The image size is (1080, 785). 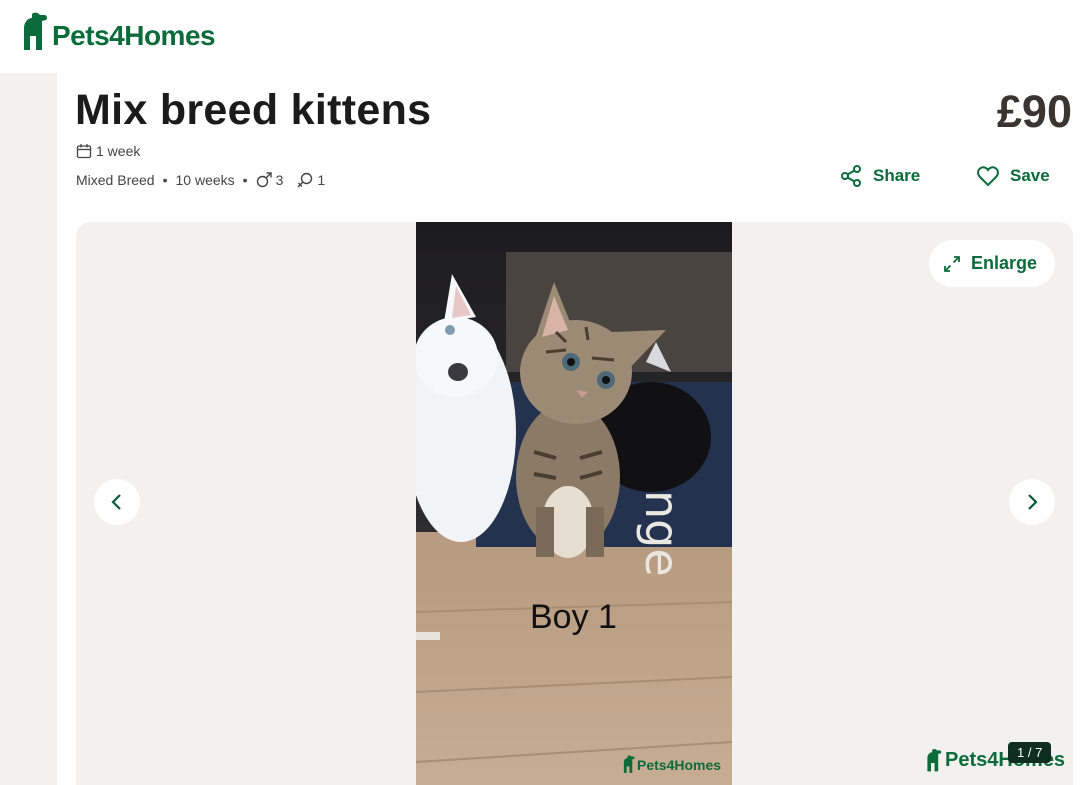 What do you see at coordinates (321, 180) in the screenshot?
I see `female-count: 1` at bounding box center [321, 180].